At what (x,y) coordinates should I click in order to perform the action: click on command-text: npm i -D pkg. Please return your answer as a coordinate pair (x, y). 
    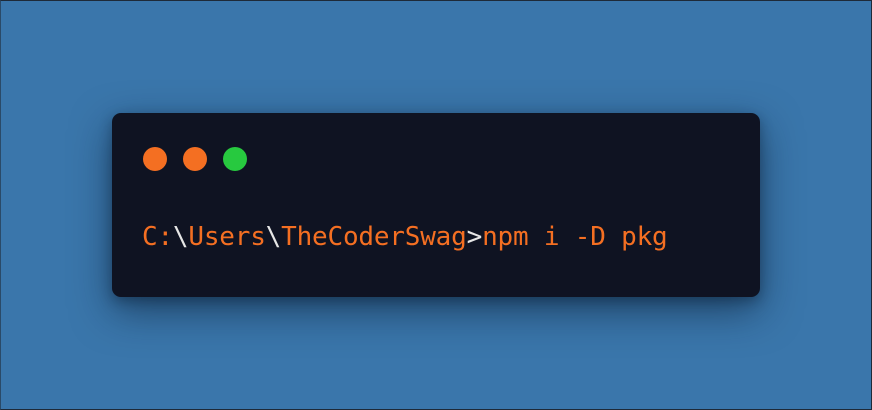
    Looking at the image, I should click on (575, 237).